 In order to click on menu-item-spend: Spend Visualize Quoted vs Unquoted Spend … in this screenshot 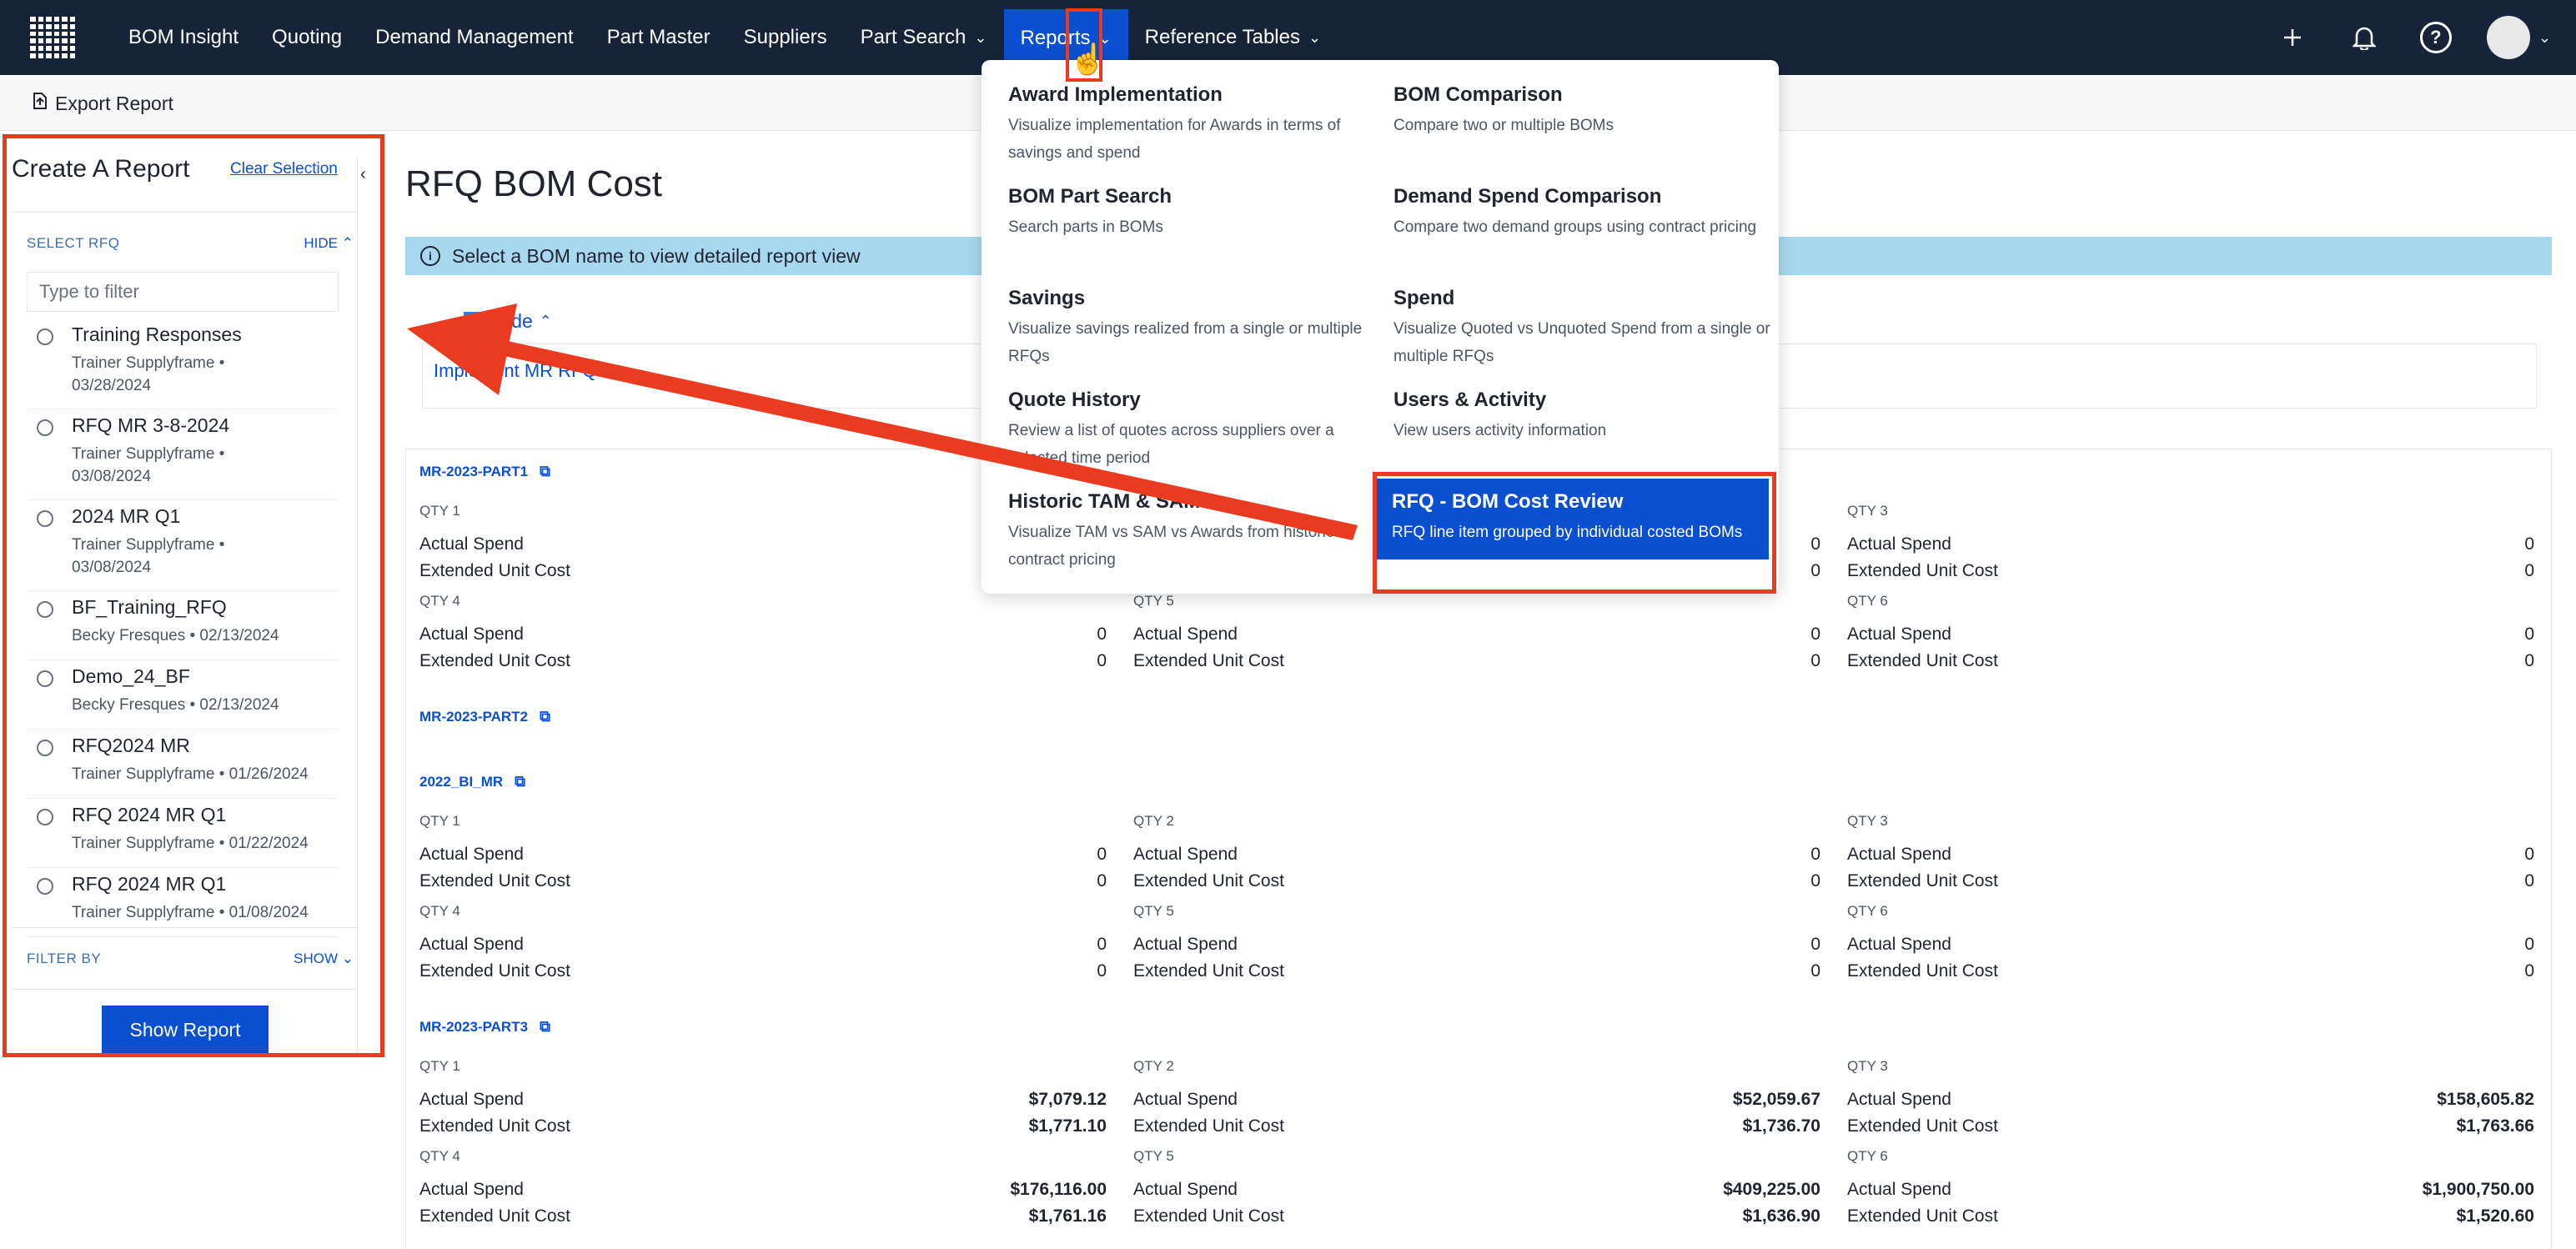, I will do `click(1583, 328)`.